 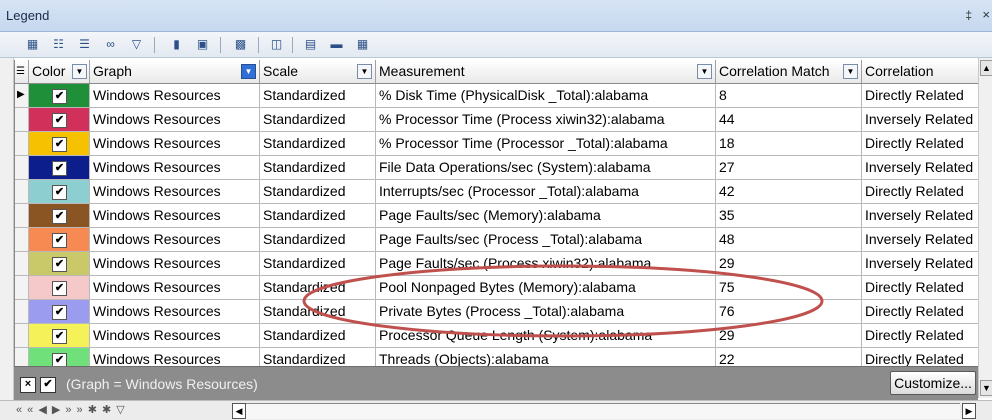 I want to click on correlation-match-cell: 42, so click(x=789, y=191).